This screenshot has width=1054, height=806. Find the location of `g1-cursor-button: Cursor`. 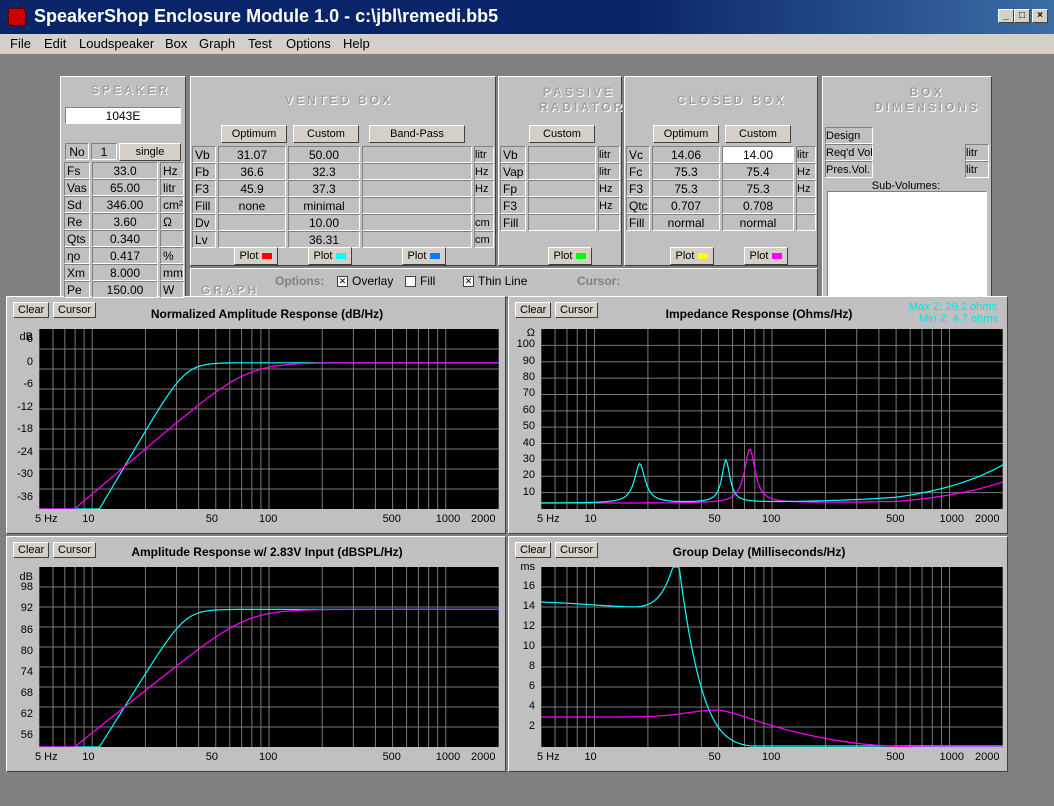

g1-cursor-button: Cursor is located at coordinates (75, 310).